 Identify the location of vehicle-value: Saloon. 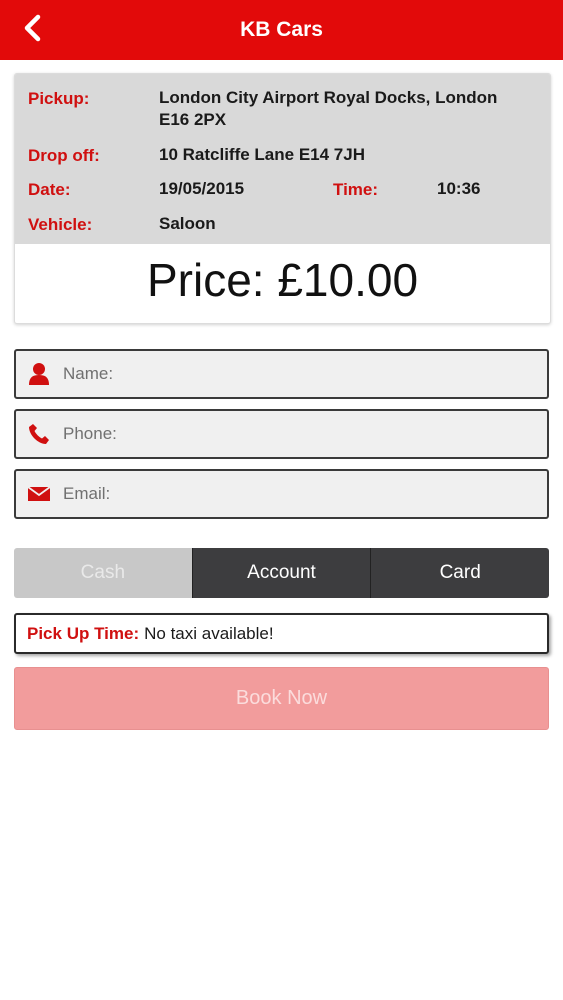
(187, 223).